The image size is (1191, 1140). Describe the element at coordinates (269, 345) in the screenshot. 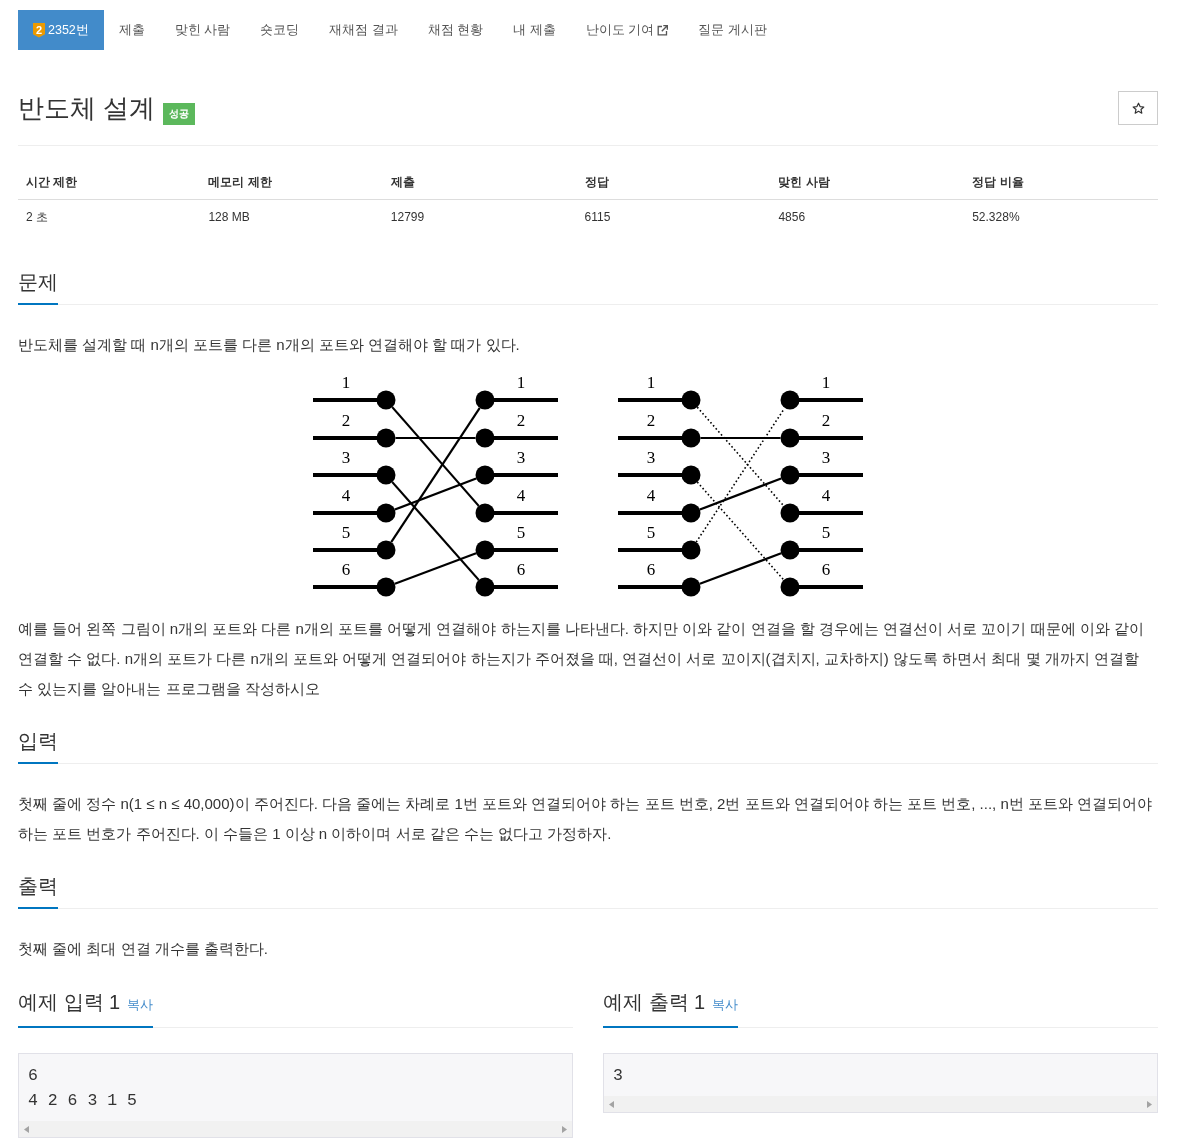

I see `problem-text: 반도체를 설계할 때 n개의 포트를 다른 n개의 포트와 연결해야 할 때가 있다.` at that location.